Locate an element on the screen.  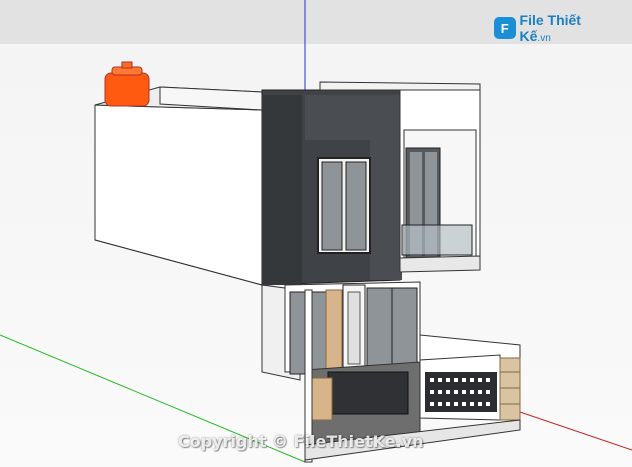
balcony-glass-railing is located at coordinates (437, 240).